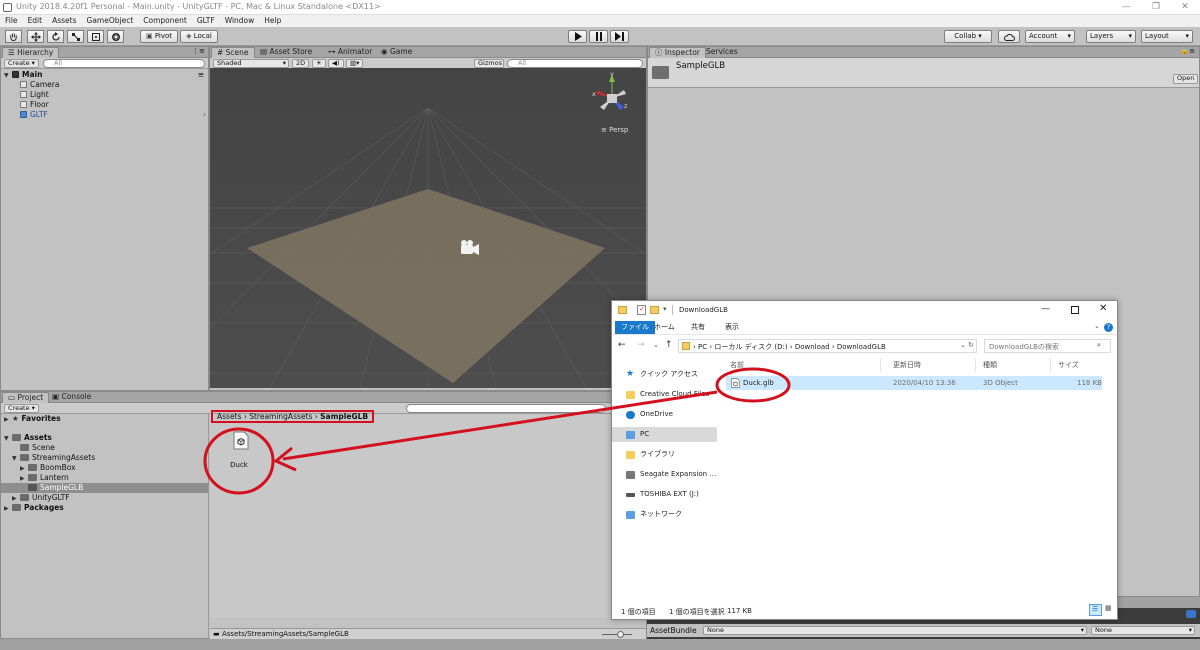 Image resolution: width=1200 pixels, height=650 pixels. What do you see at coordinates (963, 345) in the screenshot?
I see `address-dropdown-icon: ⌄` at bounding box center [963, 345].